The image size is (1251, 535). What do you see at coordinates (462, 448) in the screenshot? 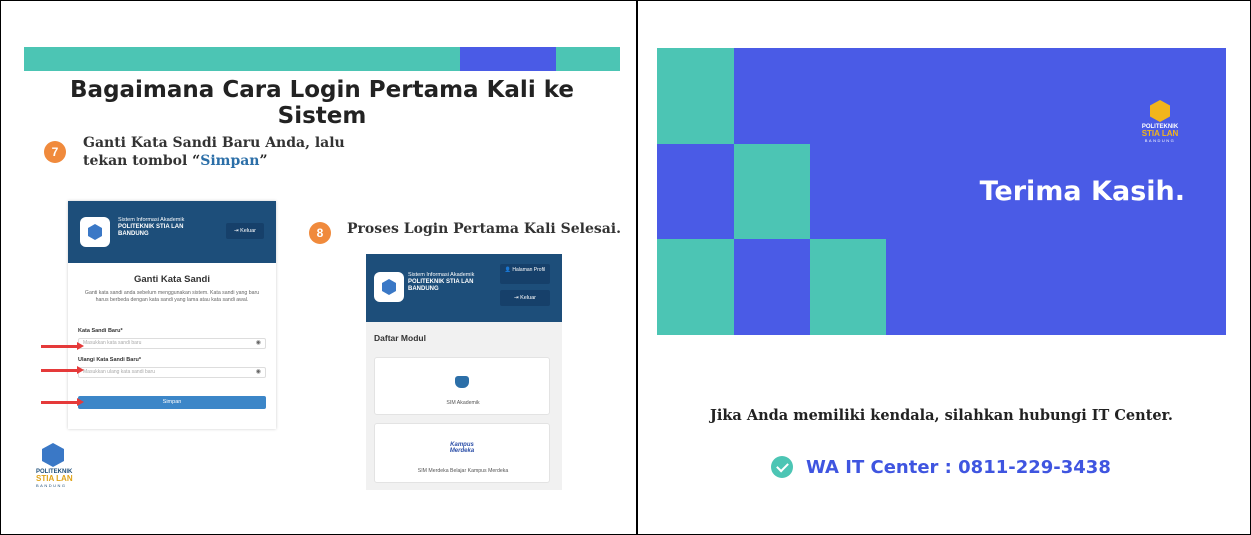
I see `kampus-merdeka-logo: Kampus Merdeka` at bounding box center [462, 448].